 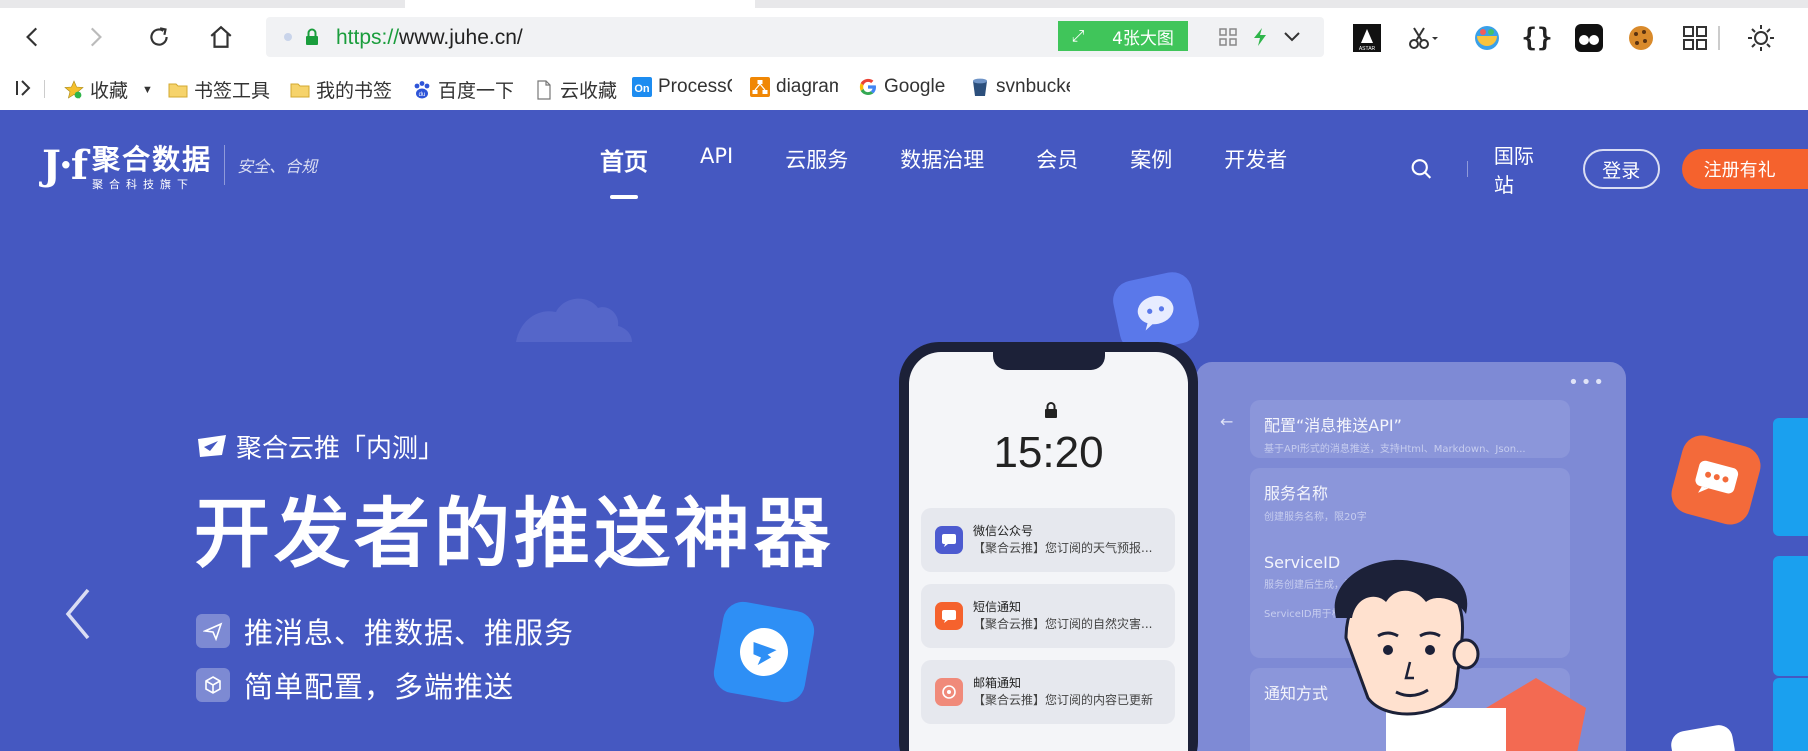 What do you see at coordinates (949, 616) in the screenshot?
I see `sms-icon` at bounding box center [949, 616].